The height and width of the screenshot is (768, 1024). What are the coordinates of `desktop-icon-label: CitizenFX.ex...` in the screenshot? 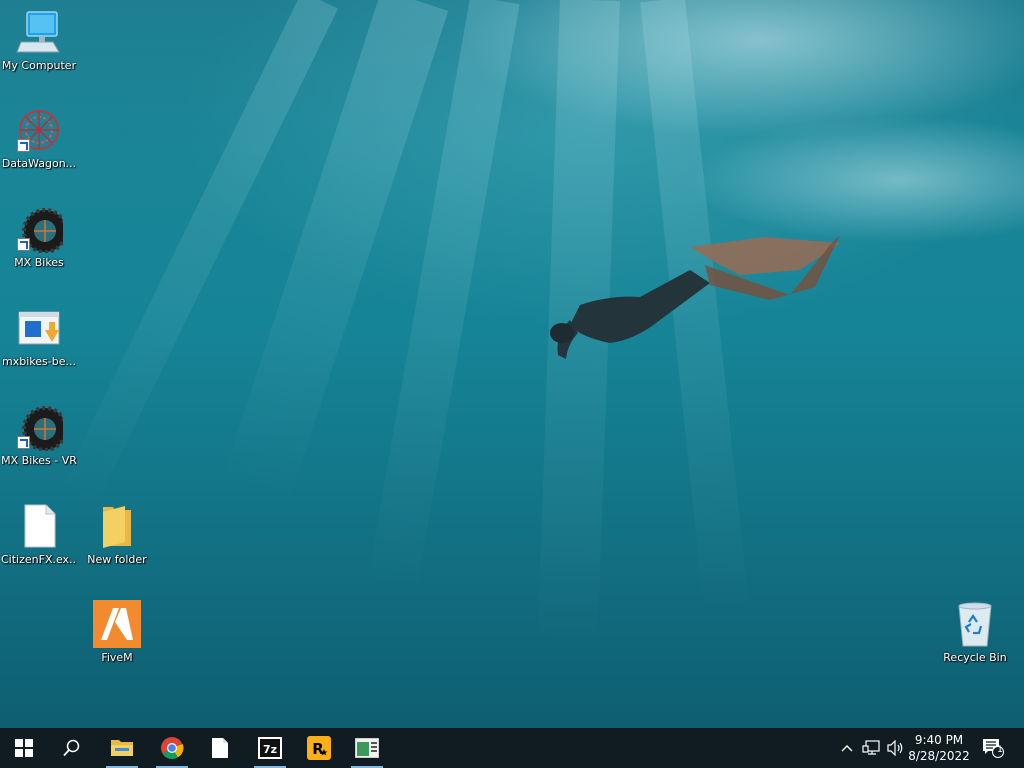 It's located at (39, 559).